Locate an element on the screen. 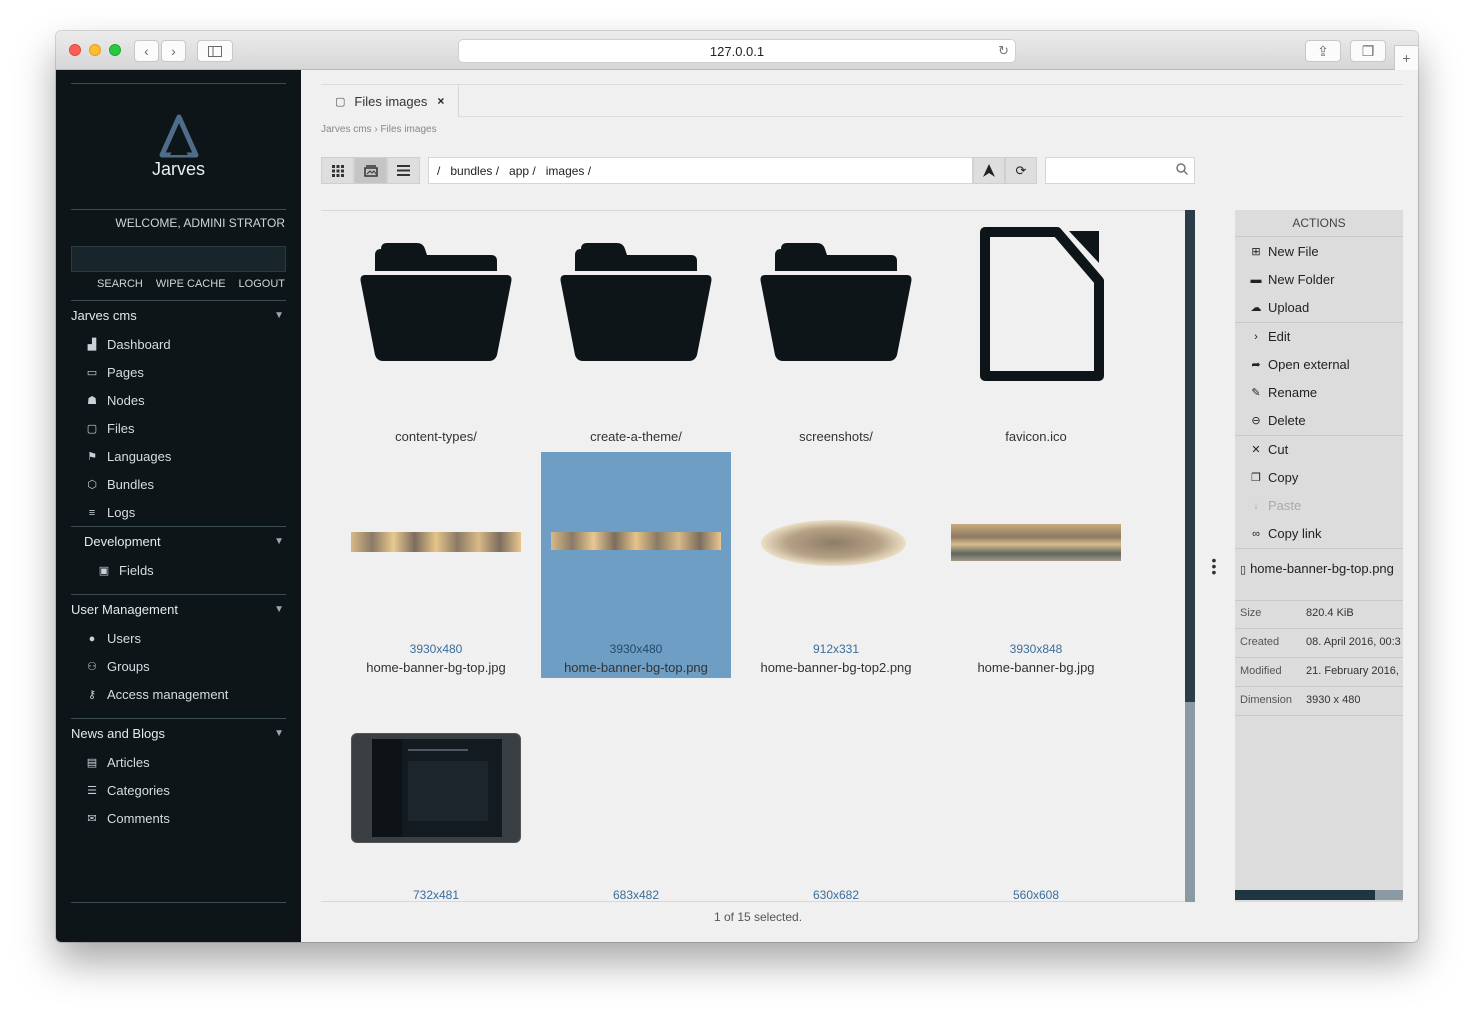  paste-button: ↓ Paste is located at coordinates (1275, 505).